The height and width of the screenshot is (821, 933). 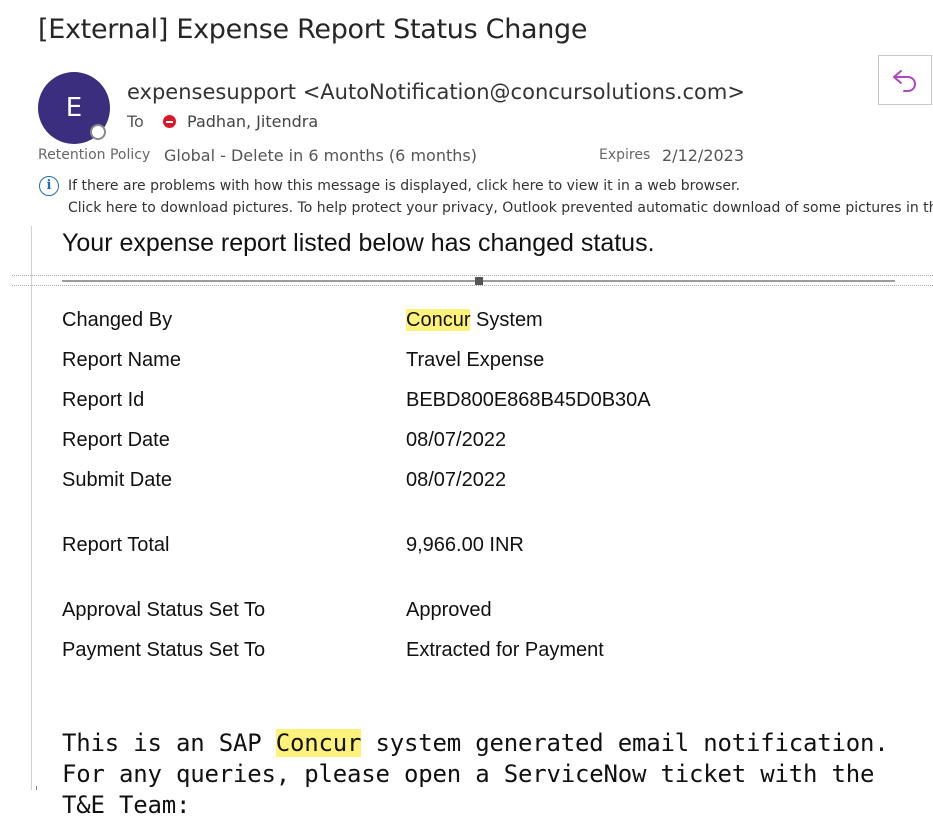 I want to click on expires-value: 2/12/2023, so click(x=703, y=155).